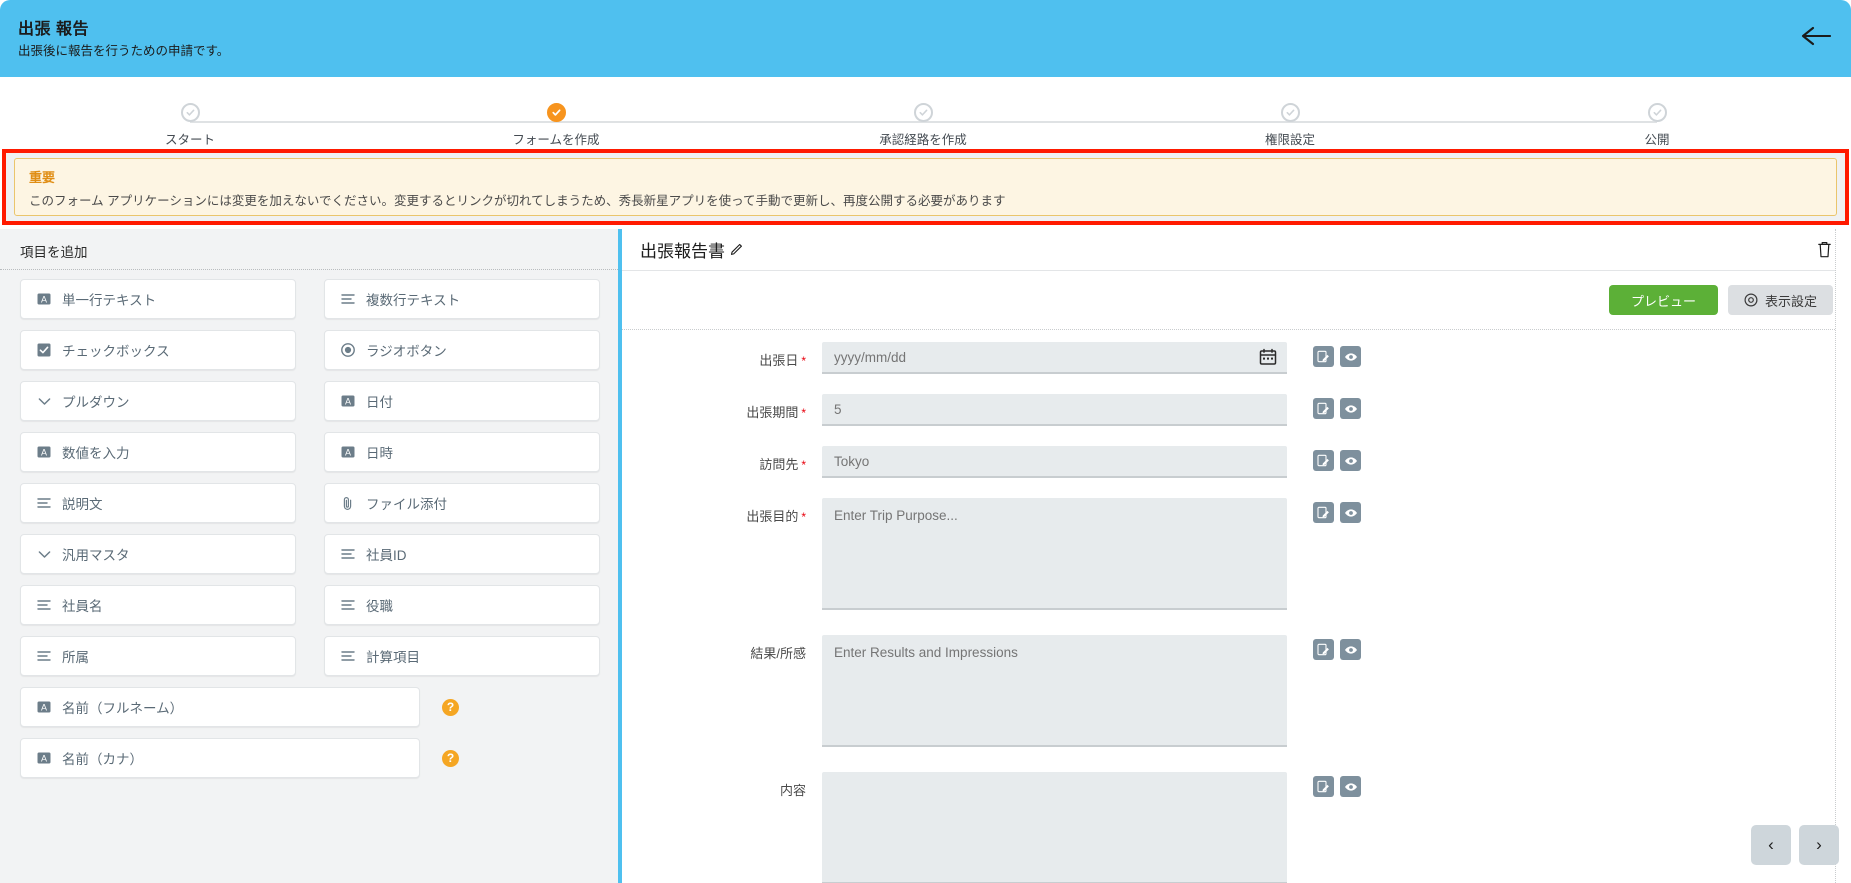  I want to click on palette-item-label: 数値を入力, so click(96, 453).